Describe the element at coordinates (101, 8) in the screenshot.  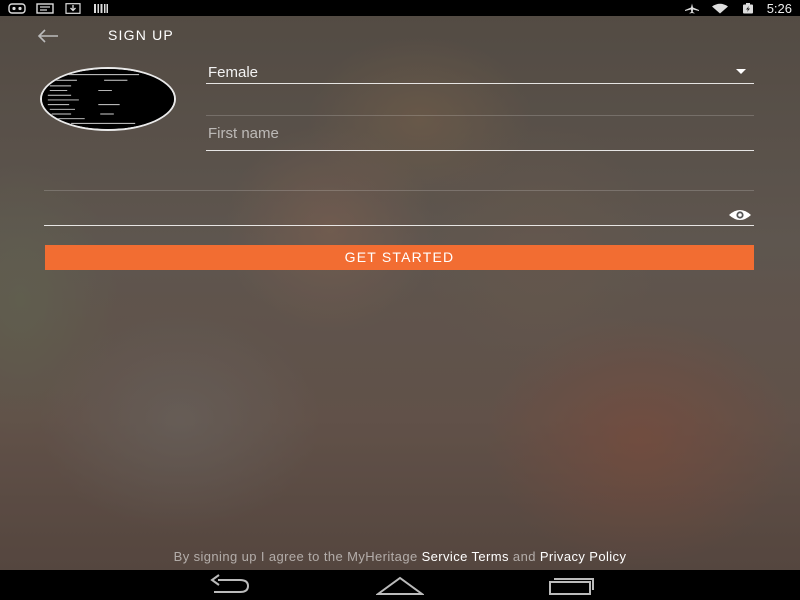
I see `barcode-icon` at that location.